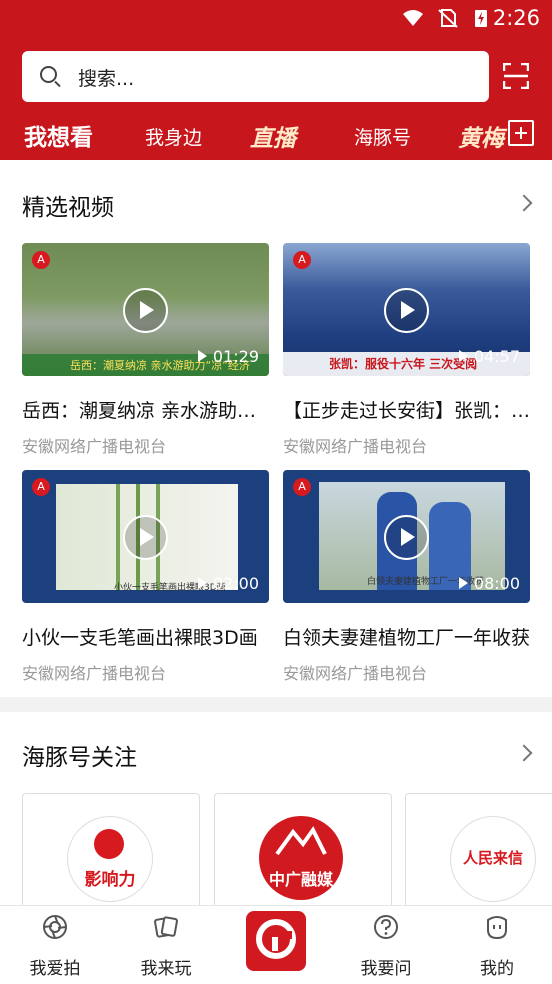  What do you see at coordinates (273, 136) in the screenshot?
I see `tab-live: 直播` at bounding box center [273, 136].